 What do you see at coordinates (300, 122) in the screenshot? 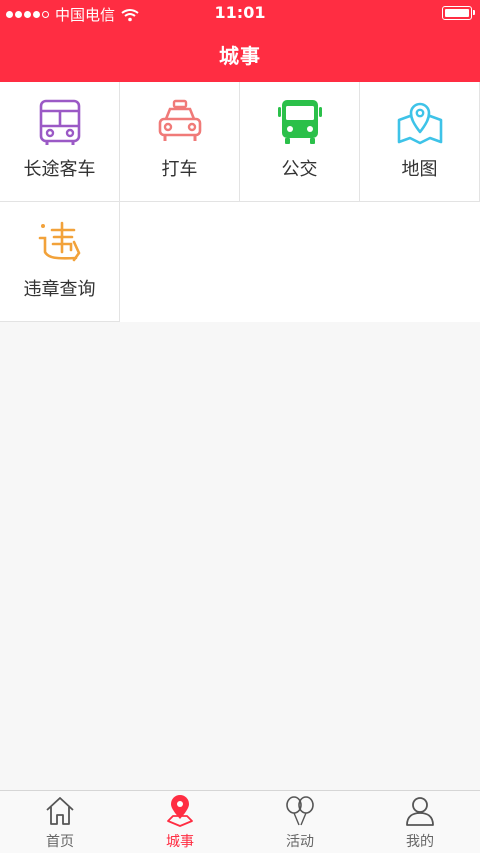
I see `city-bus-icon` at bounding box center [300, 122].